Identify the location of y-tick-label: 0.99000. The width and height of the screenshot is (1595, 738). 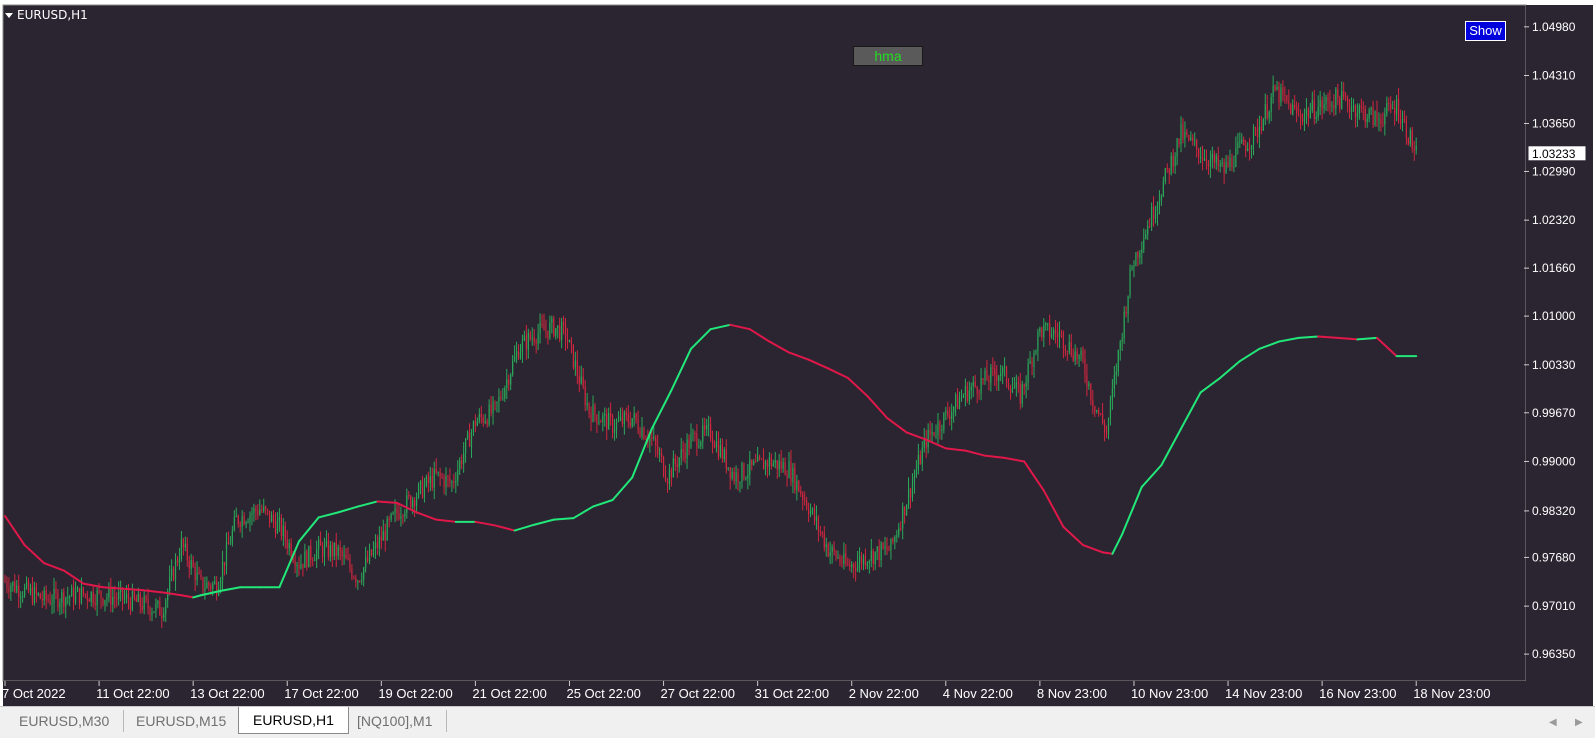
(1554, 461).